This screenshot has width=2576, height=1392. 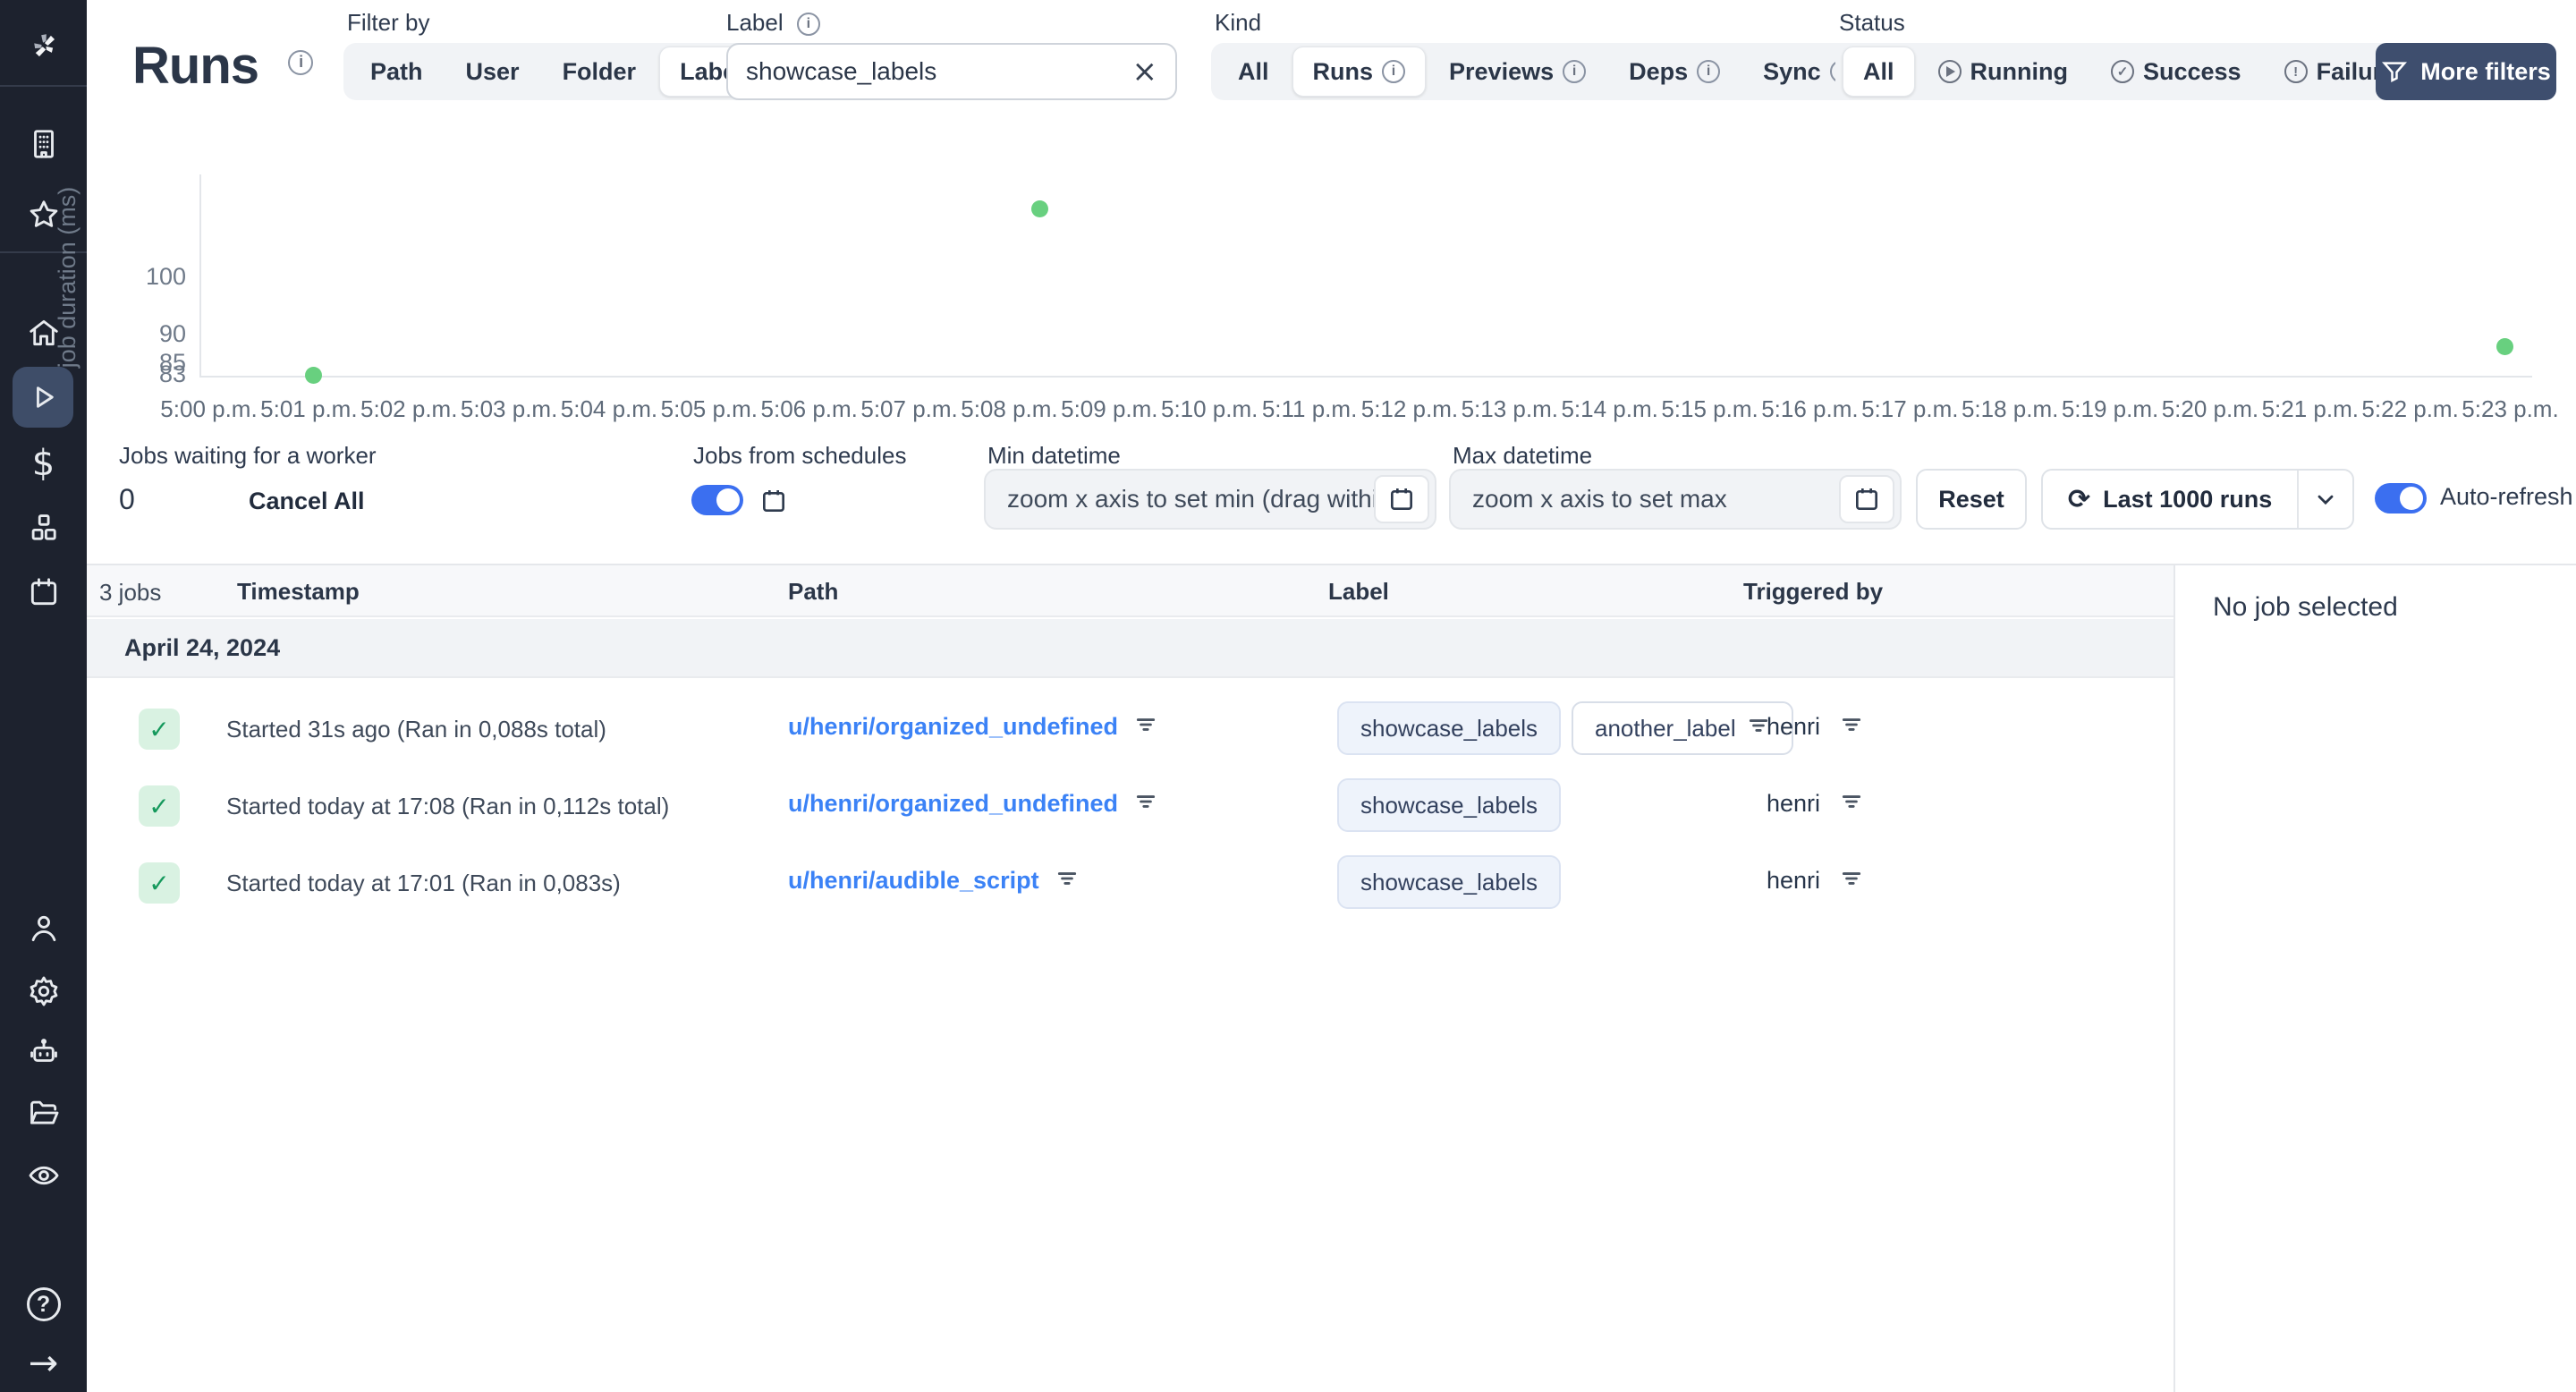 I want to click on cancel-all-button: Cancel All, so click(x=307, y=501).